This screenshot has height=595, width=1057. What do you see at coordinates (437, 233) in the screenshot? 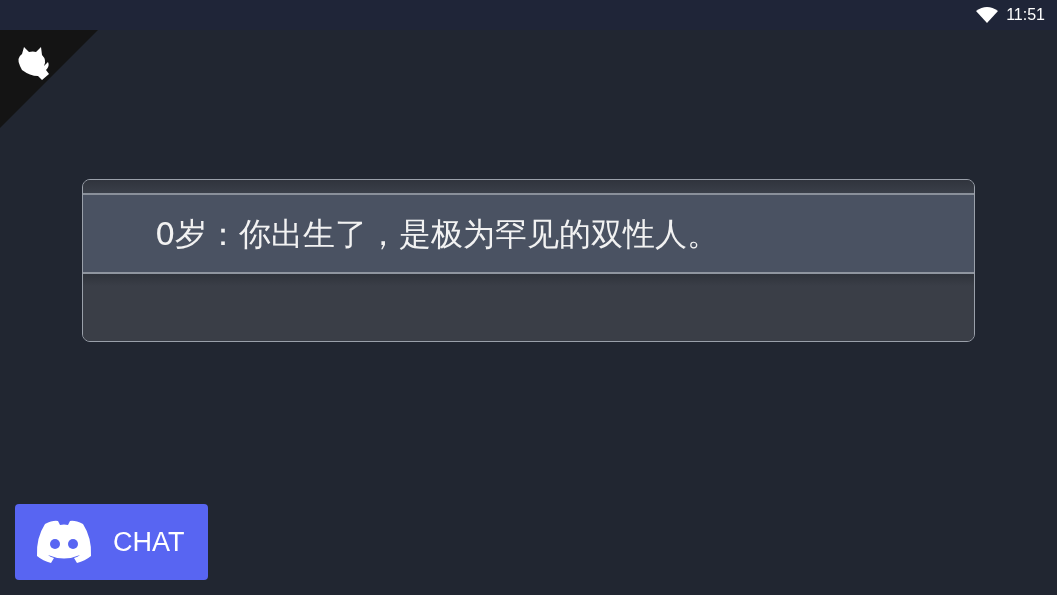
I see `event-text: 0岁：你出生了，是极为罕见的双性人。` at bounding box center [437, 233].